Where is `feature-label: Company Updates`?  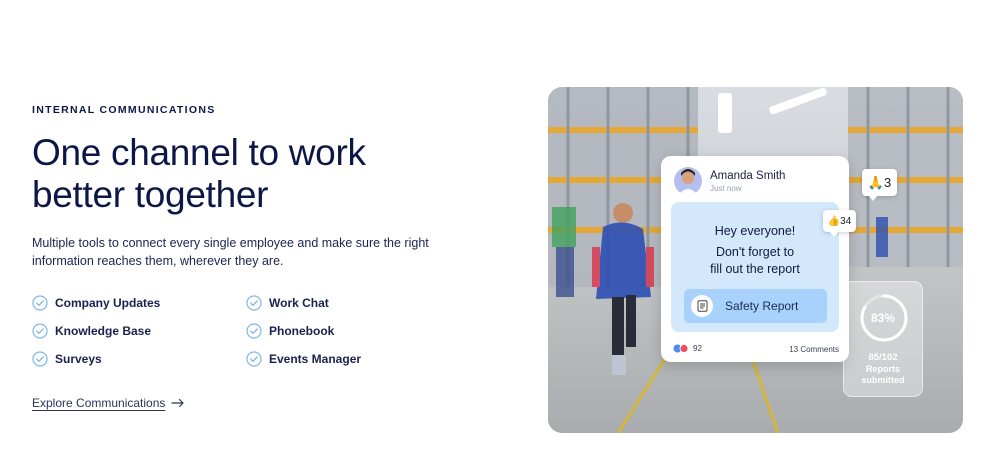
feature-label: Company Updates is located at coordinates (108, 303).